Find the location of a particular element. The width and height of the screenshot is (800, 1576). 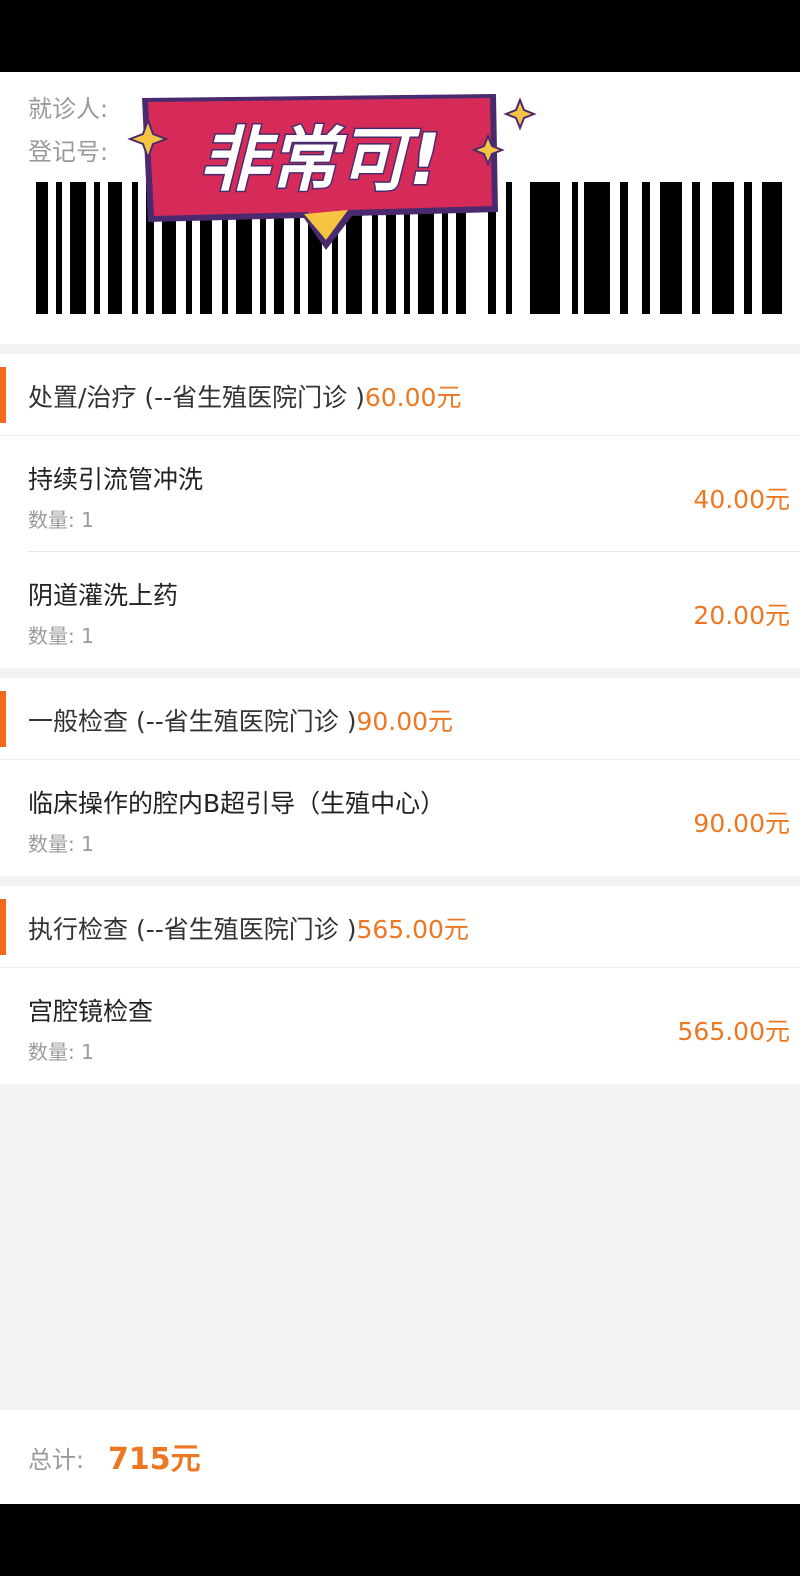

total-footer: 总计: 715元 is located at coordinates (400, 1457).